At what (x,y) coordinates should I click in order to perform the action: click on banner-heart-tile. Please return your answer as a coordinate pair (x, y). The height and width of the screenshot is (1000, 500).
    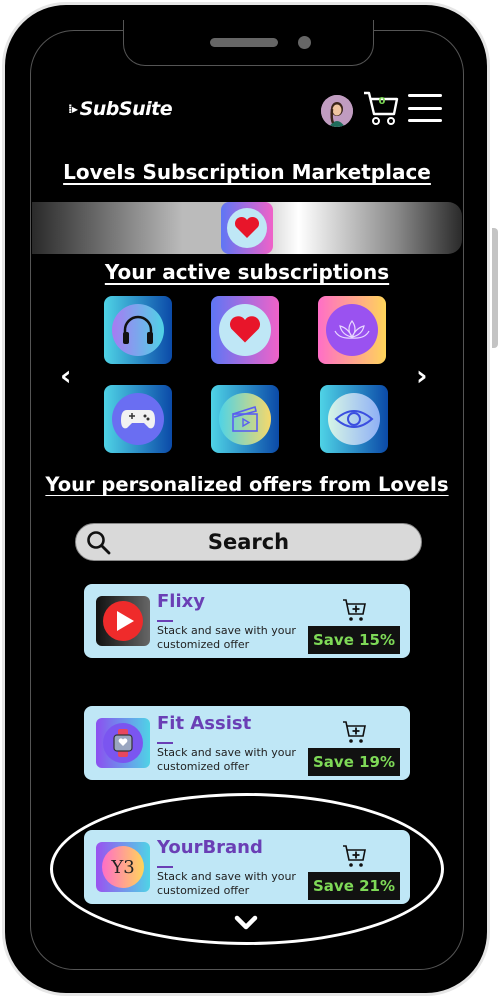
    Looking at the image, I should click on (247, 228).